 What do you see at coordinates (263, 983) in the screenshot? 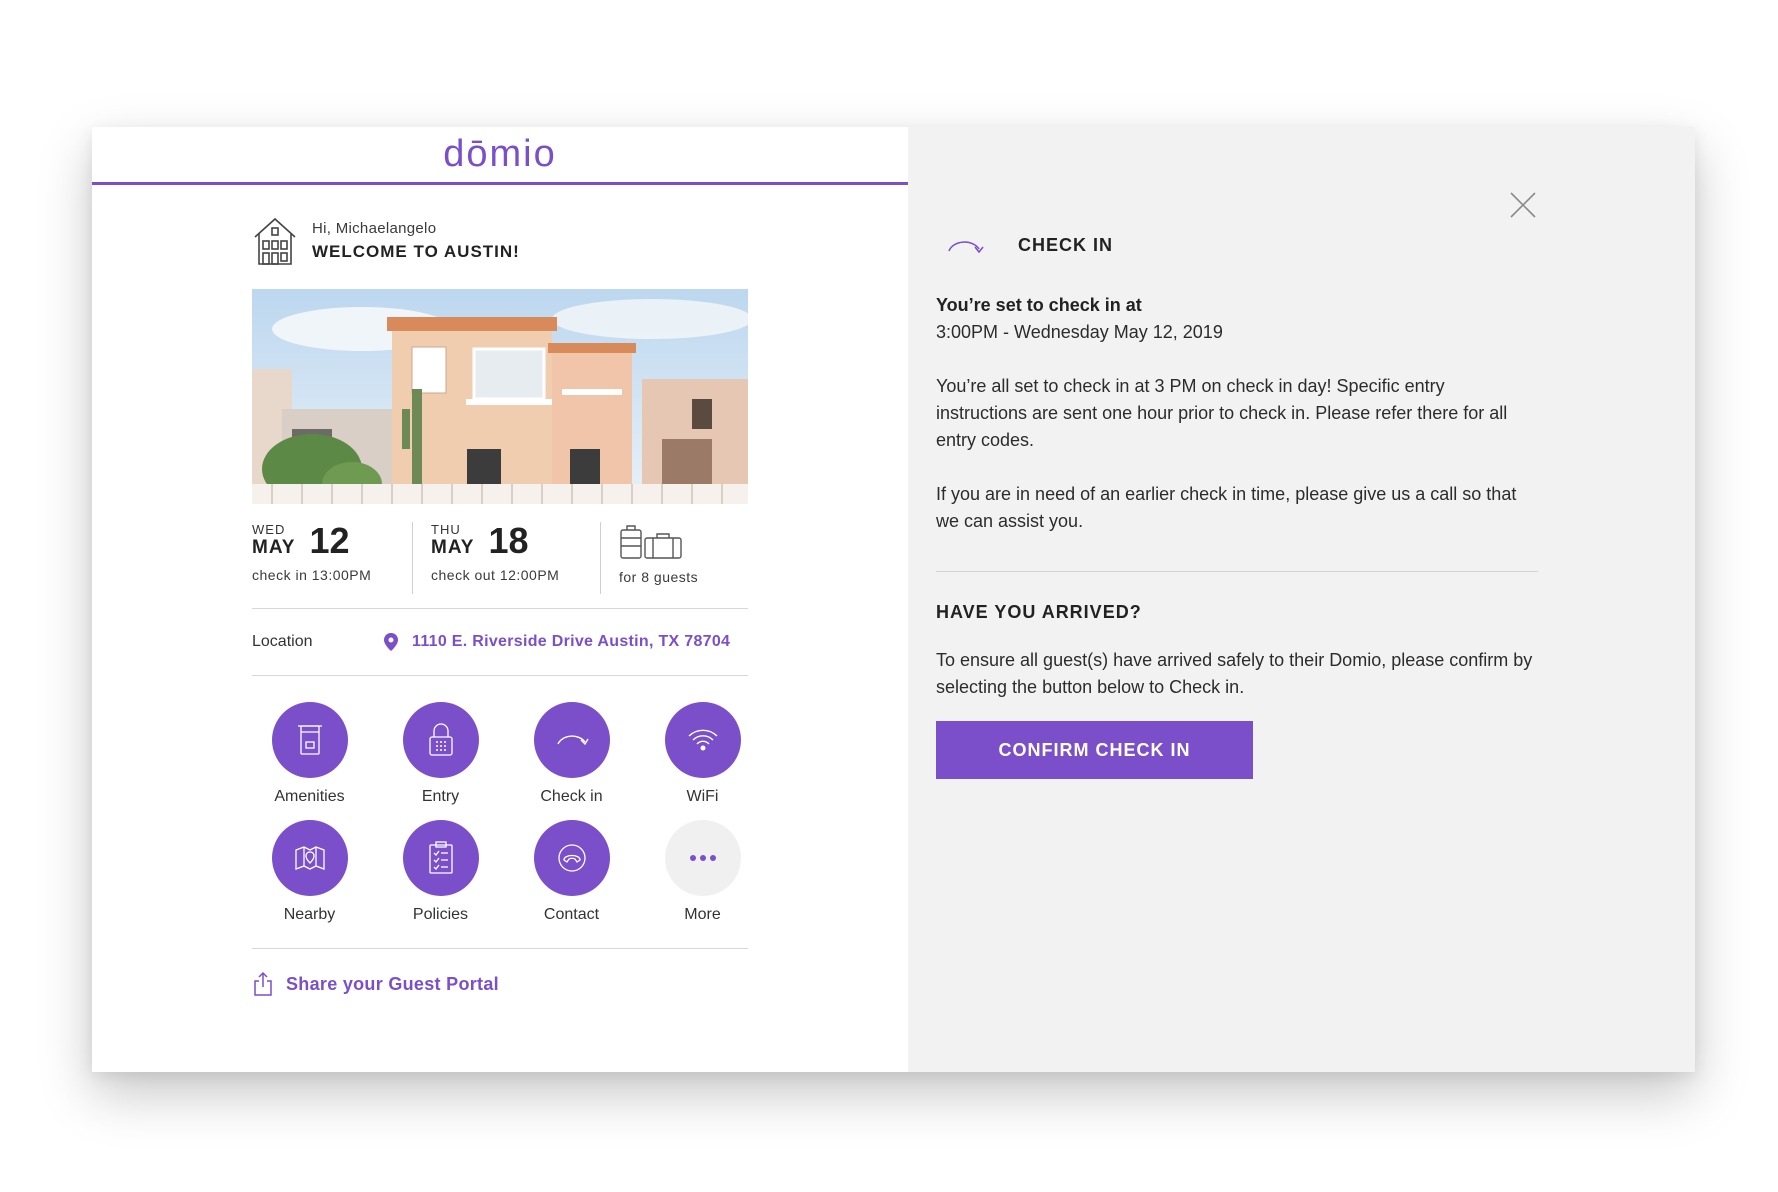
I see `share-icon` at bounding box center [263, 983].